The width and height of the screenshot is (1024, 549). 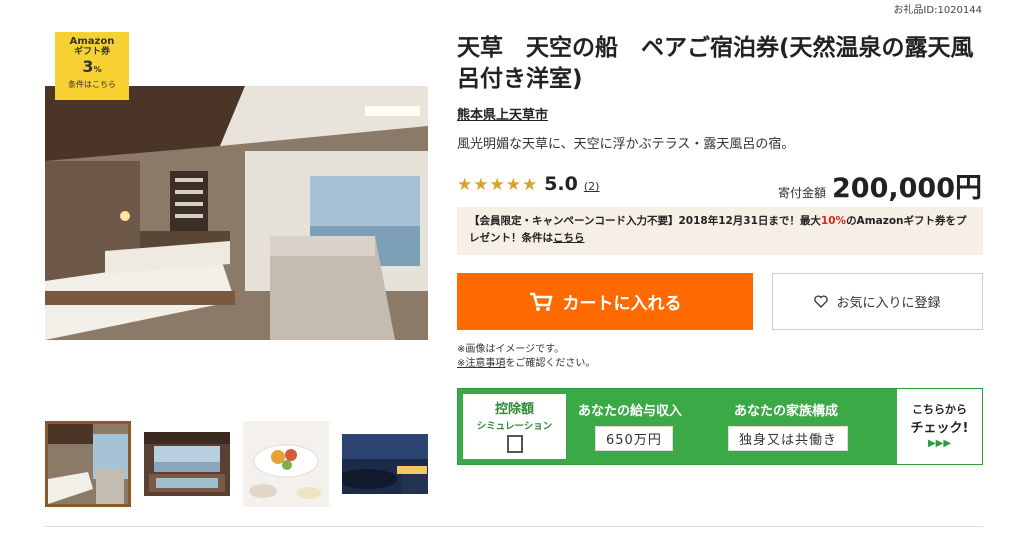 I want to click on product-title: 天草 天空の船 ペアご宿泊券(天然温泉の露天風呂付き洋室), so click(x=715, y=63).